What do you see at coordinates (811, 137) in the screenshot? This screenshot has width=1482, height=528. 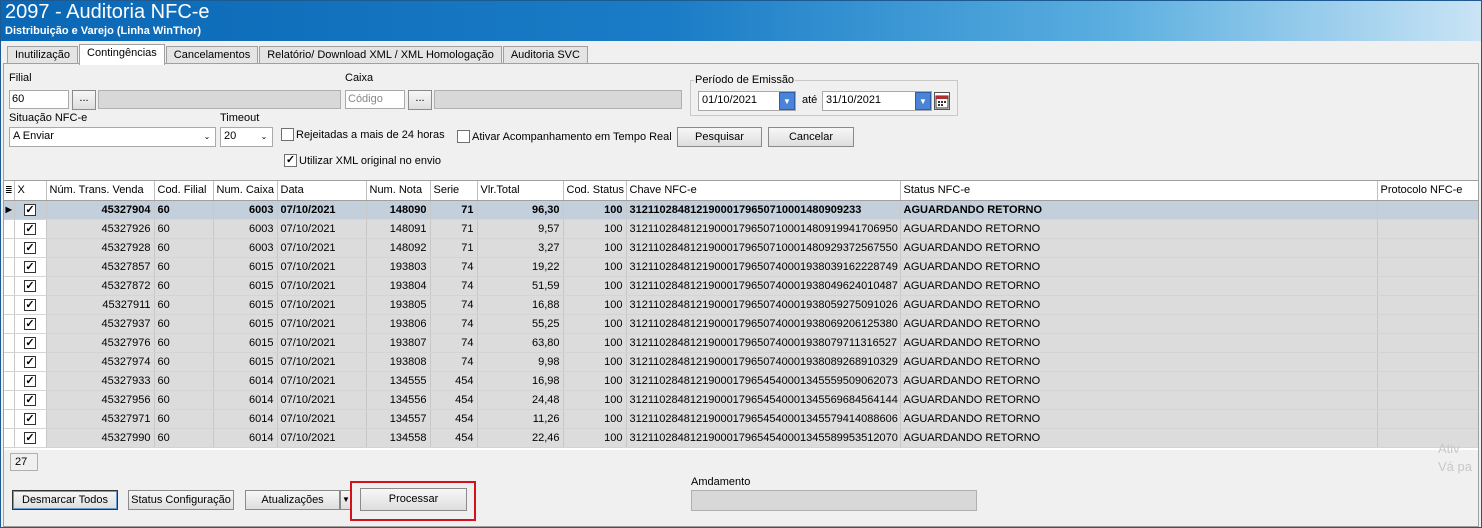 I see `cancelar-button: Cancelar` at bounding box center [811, 137].